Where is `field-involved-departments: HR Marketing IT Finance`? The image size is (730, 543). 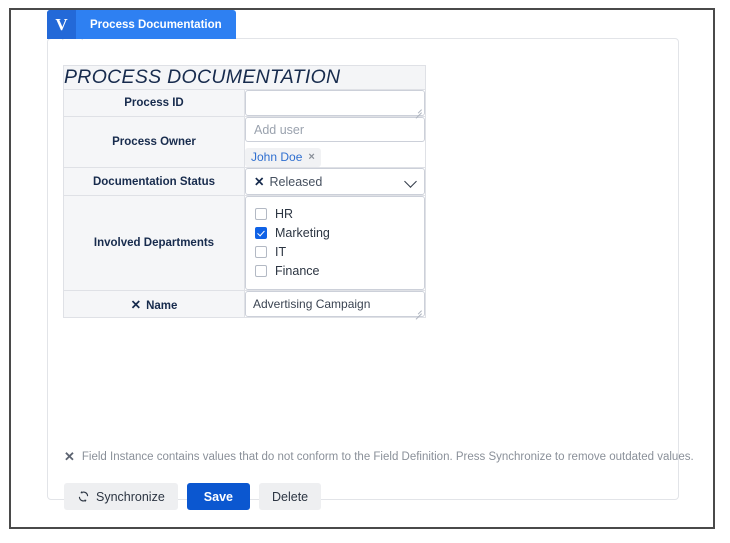
field-involved-departments: HR Marketing IT Finance is located at coordinates (335, 243).